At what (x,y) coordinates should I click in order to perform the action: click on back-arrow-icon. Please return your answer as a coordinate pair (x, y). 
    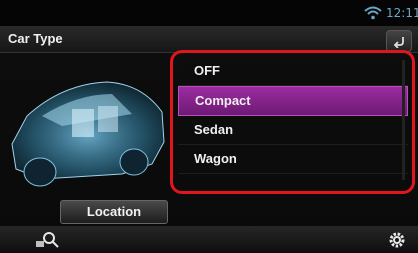
    Looking at the image, I should click on (398, 42).